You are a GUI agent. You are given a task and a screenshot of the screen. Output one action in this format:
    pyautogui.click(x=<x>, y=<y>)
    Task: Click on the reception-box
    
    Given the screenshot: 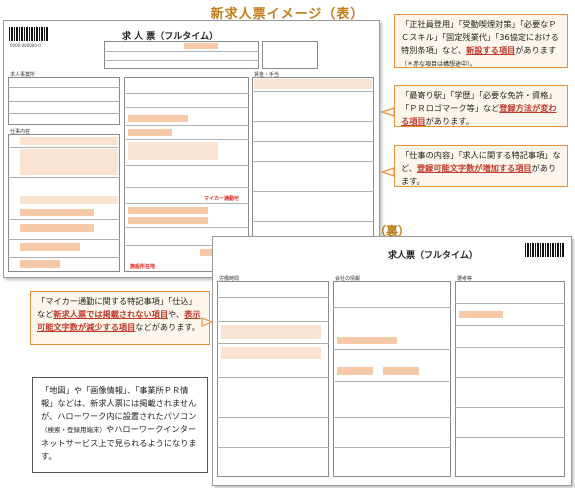 What is the action you would take?
    pyautogui.click(x=290, y=55)
    